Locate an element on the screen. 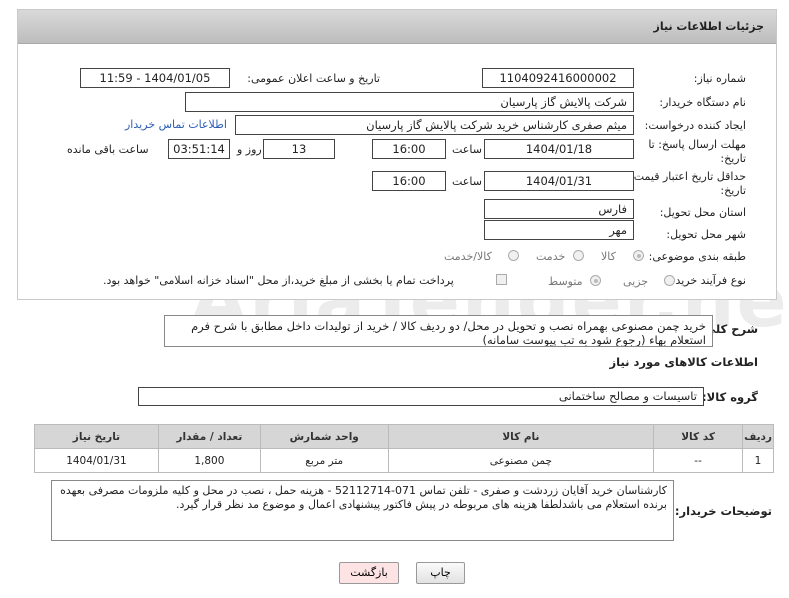  deadline-label-date: تاریخ: is located at coordinates (733, 158).